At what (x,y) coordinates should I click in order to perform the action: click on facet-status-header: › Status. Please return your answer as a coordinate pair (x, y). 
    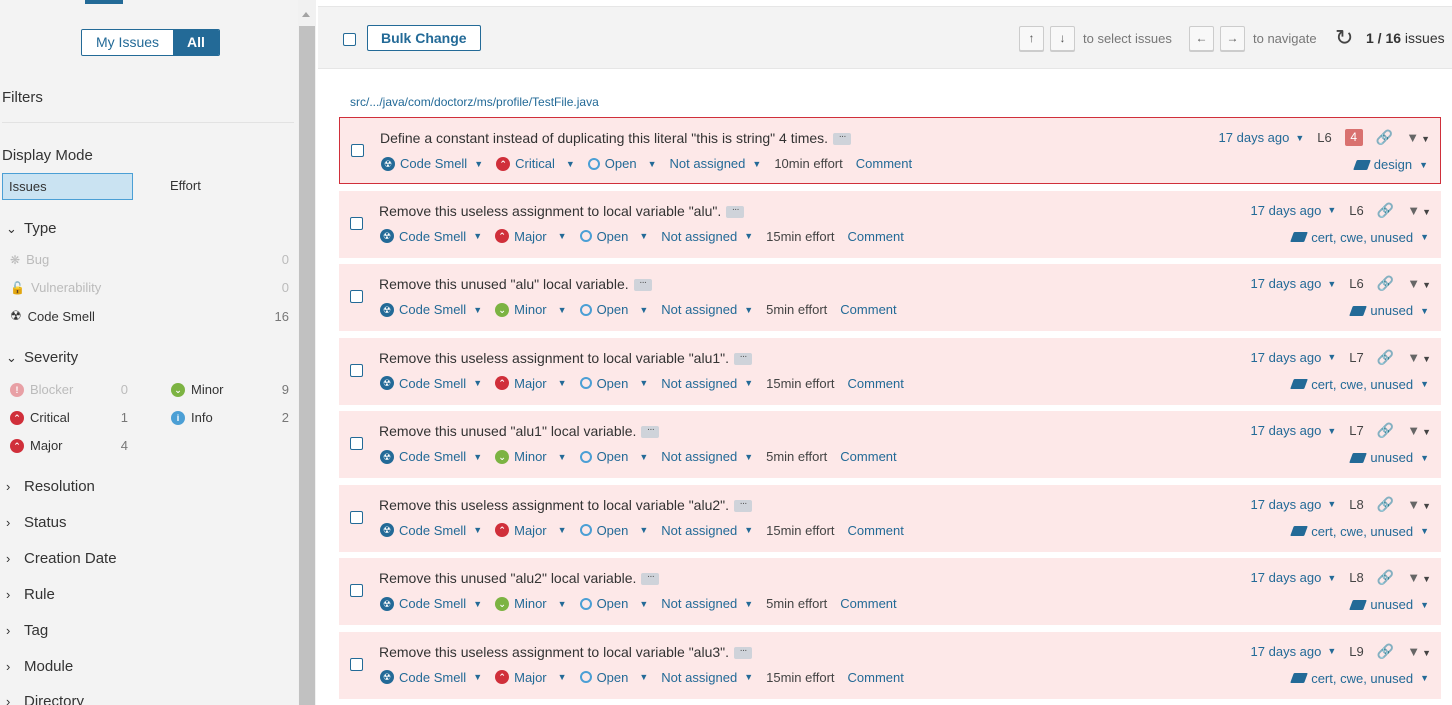
    Looking at the image, I should click on (36, 522).